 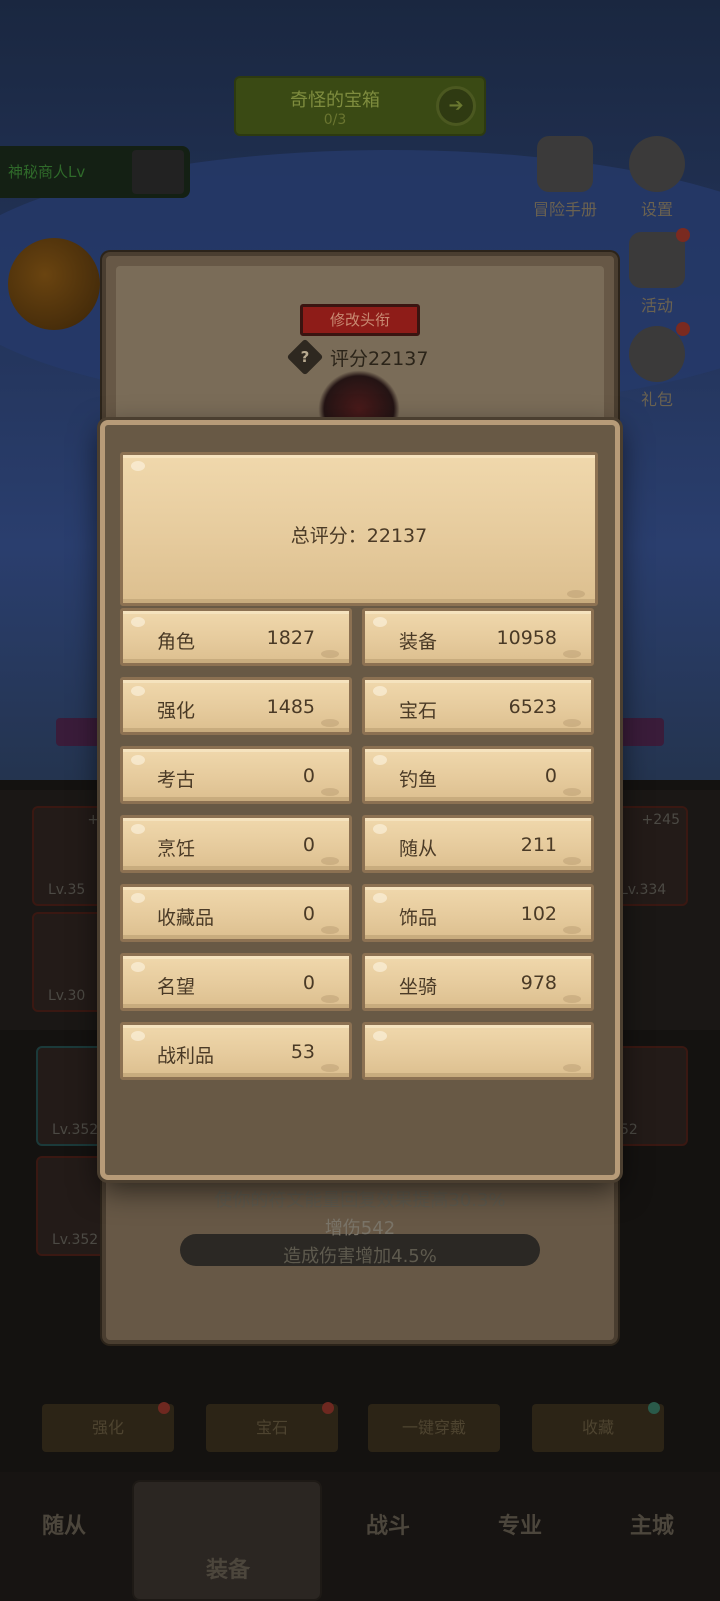 What do you see at coordinates (236, 775) in the screenshot?
I see `stat-card-archaeology: 考古 0` at bounding box center [236, 775].